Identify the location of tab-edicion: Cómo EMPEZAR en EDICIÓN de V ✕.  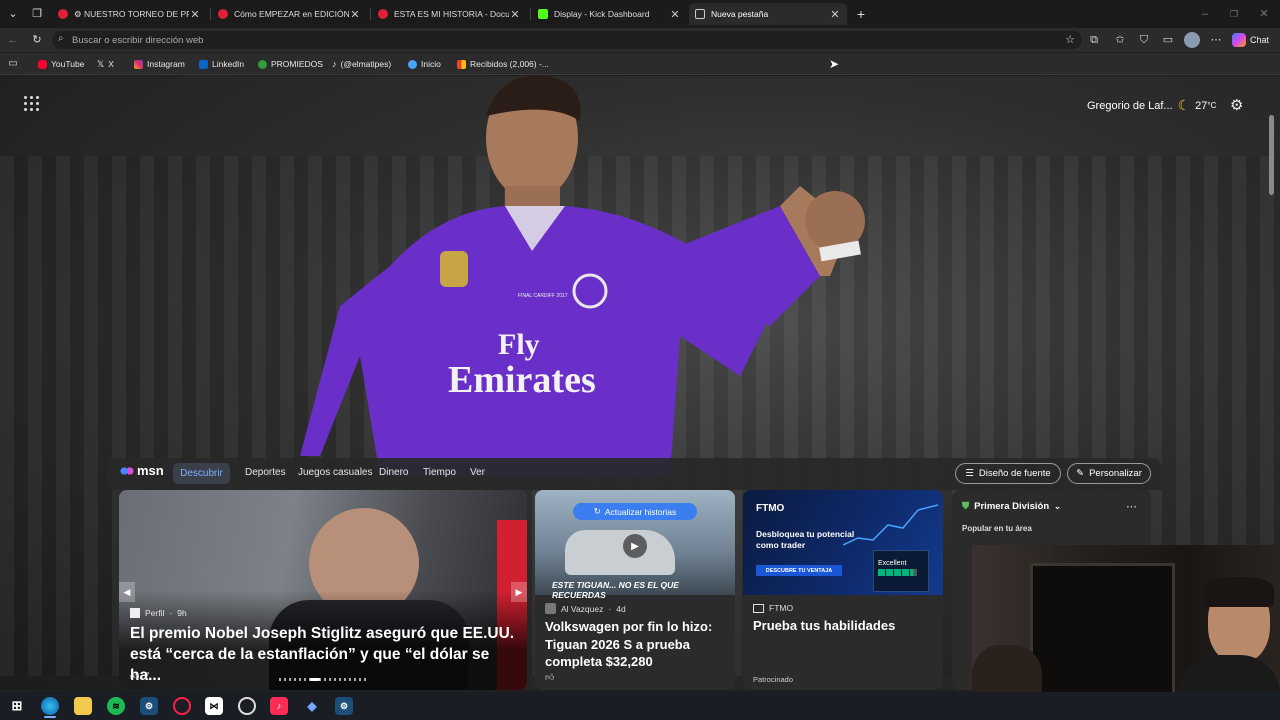
(289, 14).